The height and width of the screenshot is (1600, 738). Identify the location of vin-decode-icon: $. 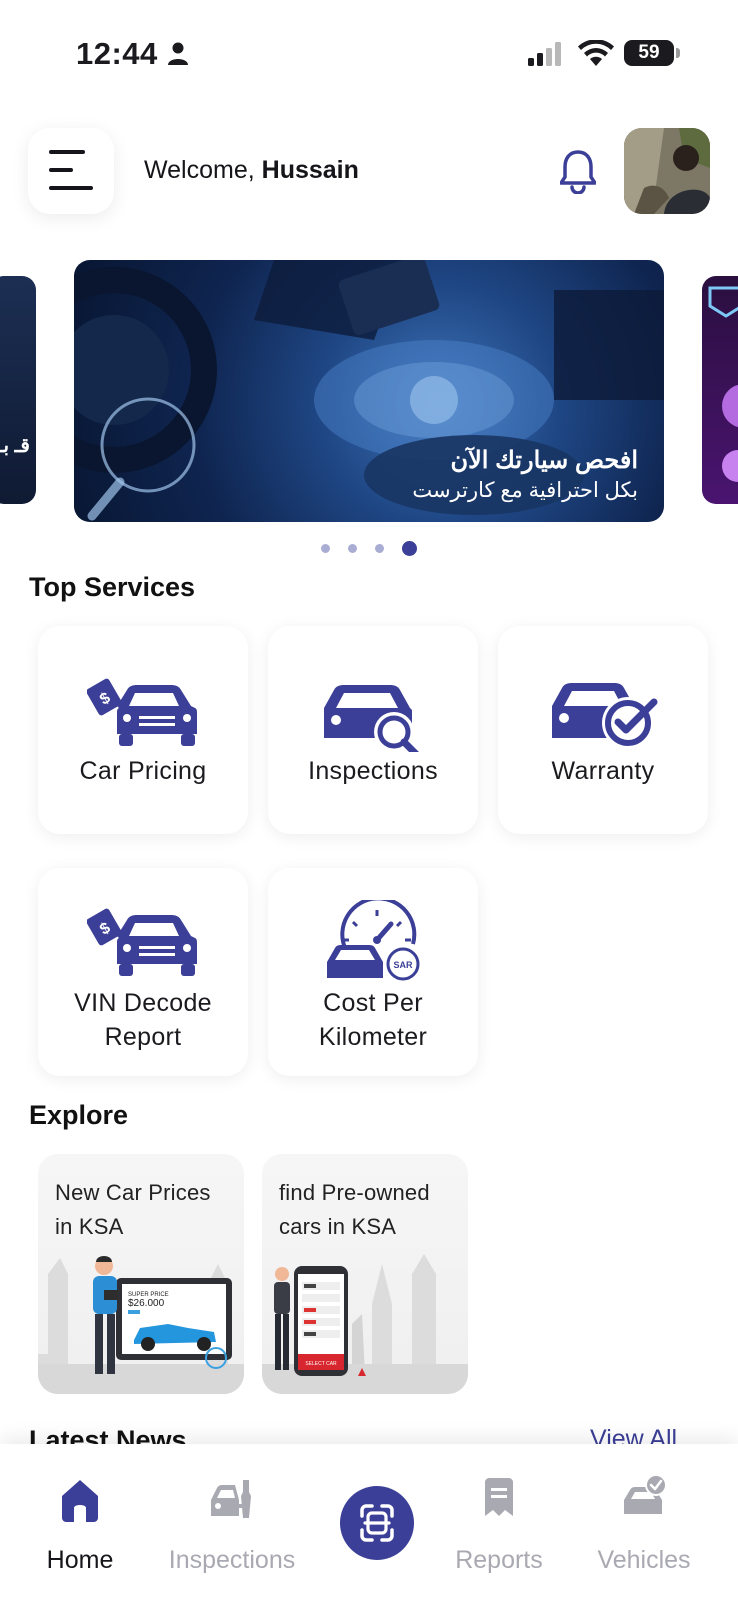
(142, 942).